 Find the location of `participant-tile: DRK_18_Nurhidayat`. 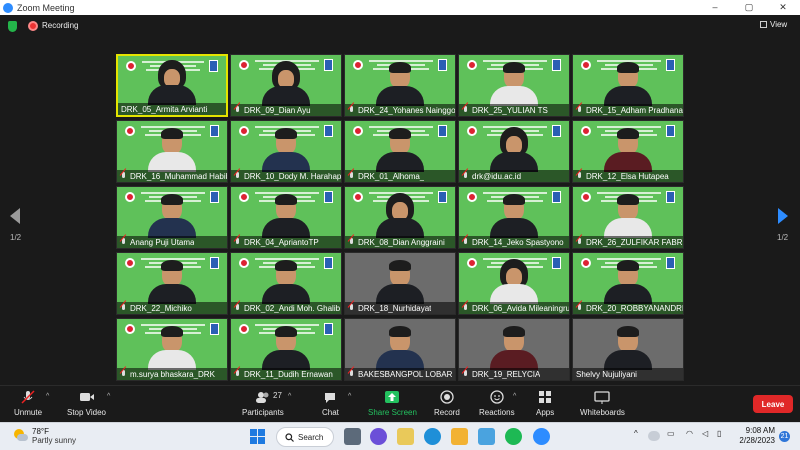

participant-tile: DRK_18_Nurhidayat is located at coordinates (400, 283).